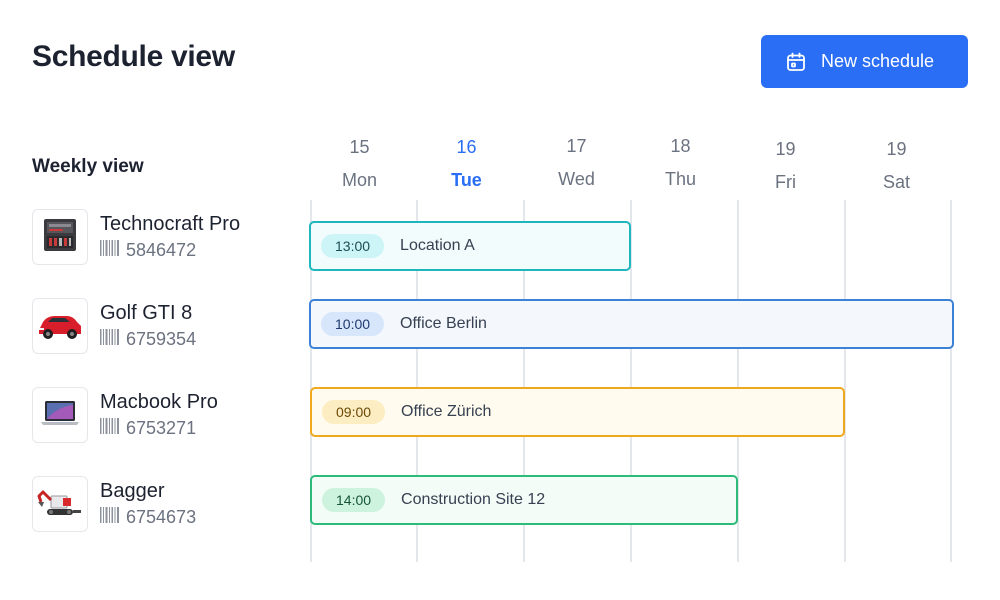 Image resolution: width=1000 pixels, height=600 pixels. Describe the element at coordinates (159, 402) in the screenshot. I see `asset-name: Macbook Pro` at that location.